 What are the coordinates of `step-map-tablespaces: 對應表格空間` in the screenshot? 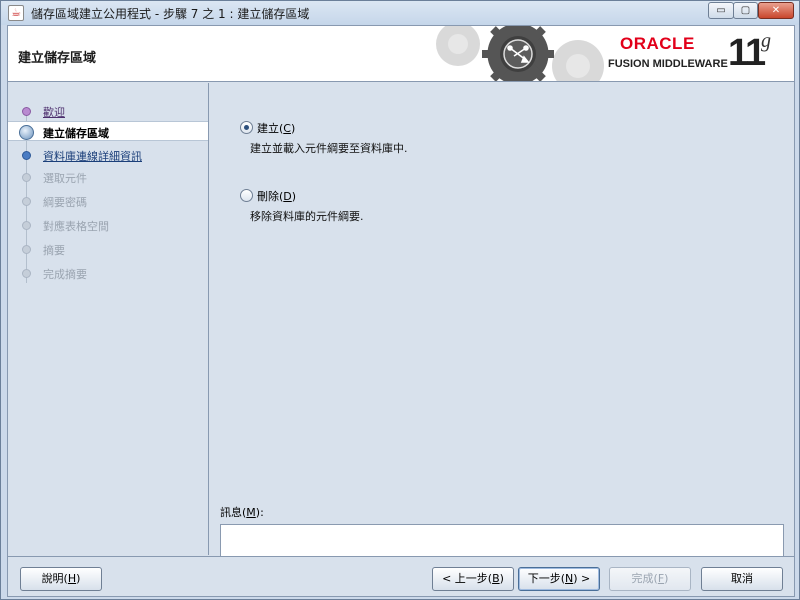 It's located at (108, 225).